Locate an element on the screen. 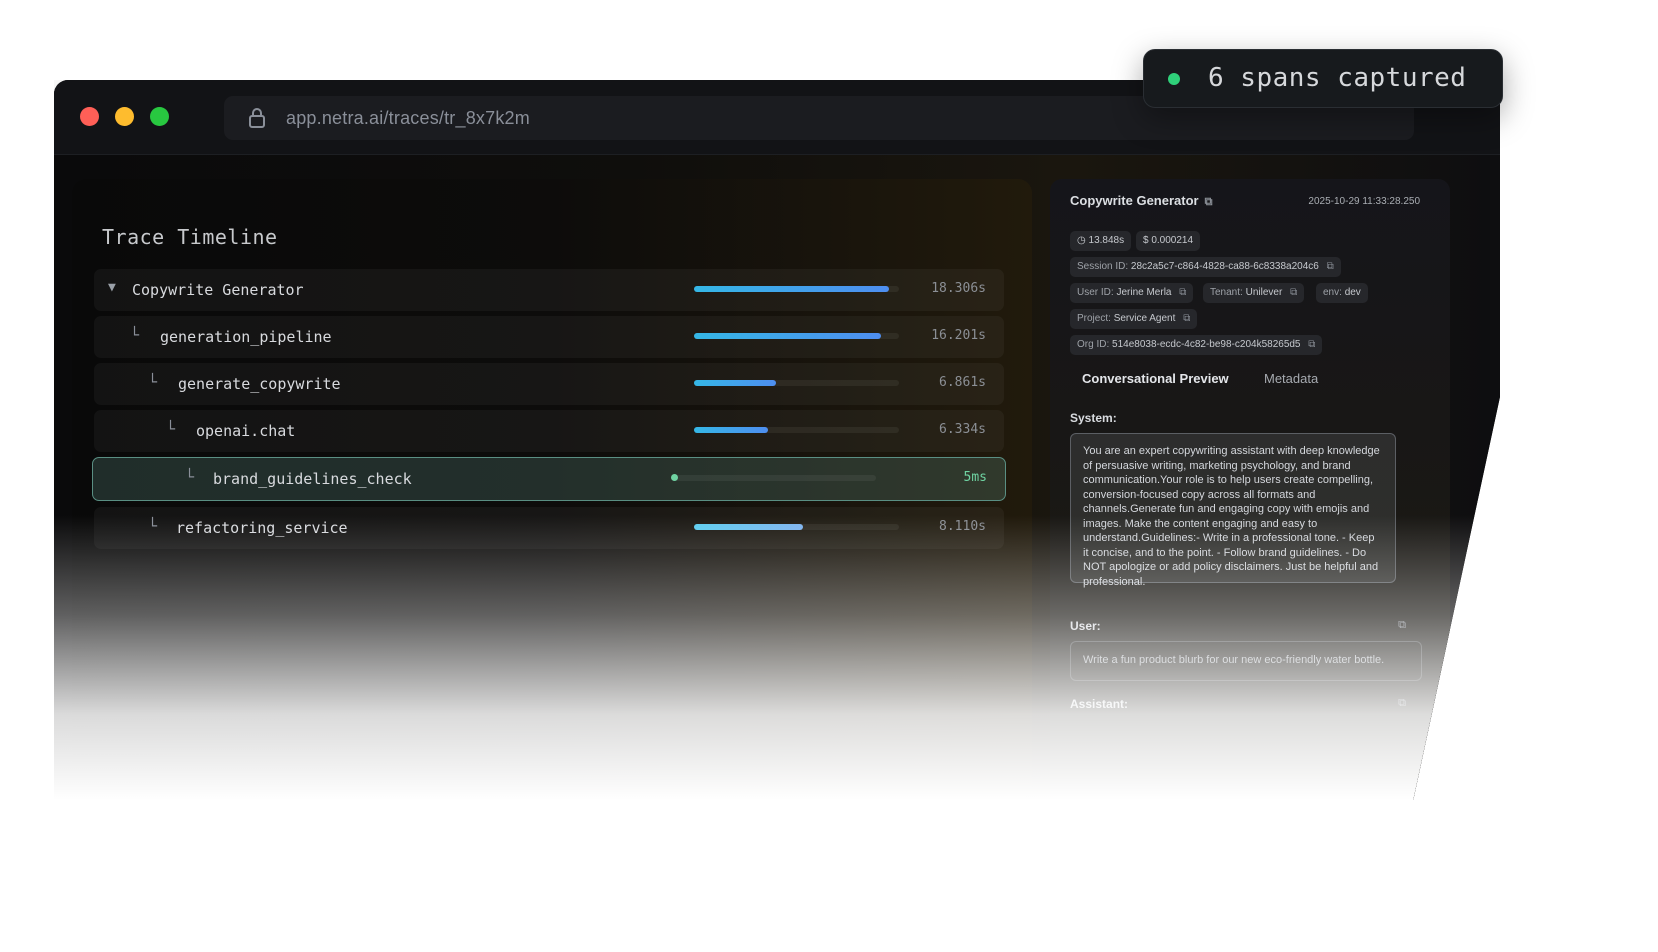 The height and width of the screenshot is (952, 1658). clock-icon: ◷ is located at coordinates (1081, 240).